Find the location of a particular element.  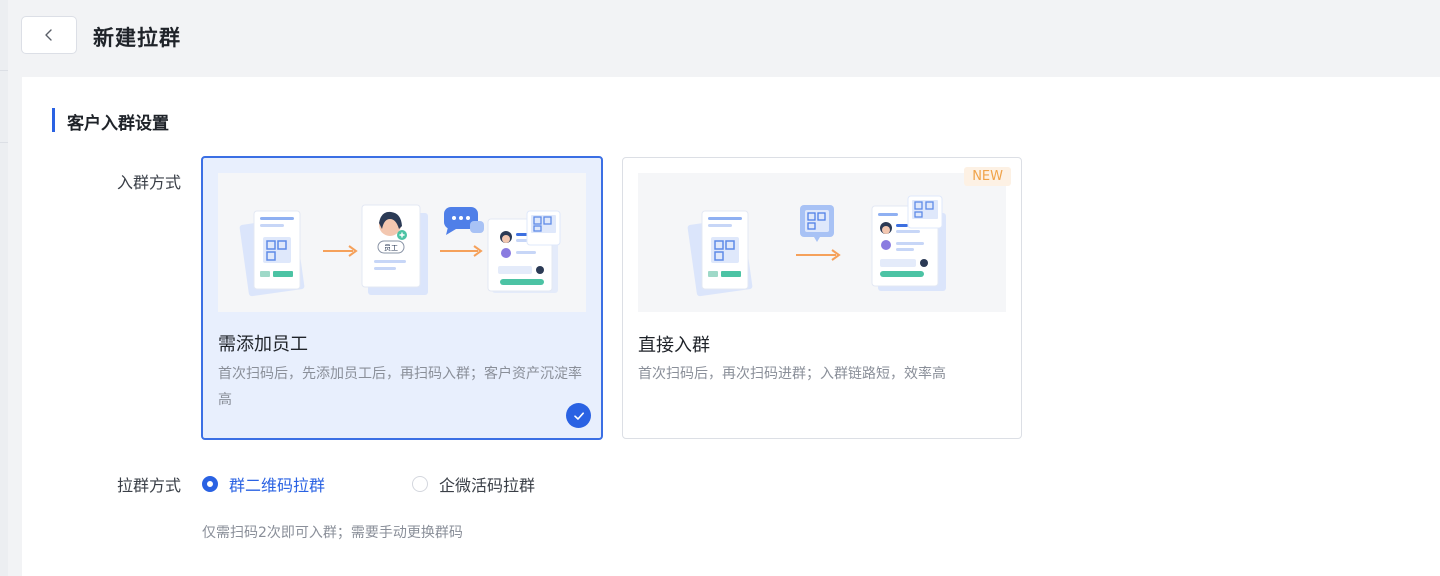

selected-check-icon is located at coordinates (578, 415).